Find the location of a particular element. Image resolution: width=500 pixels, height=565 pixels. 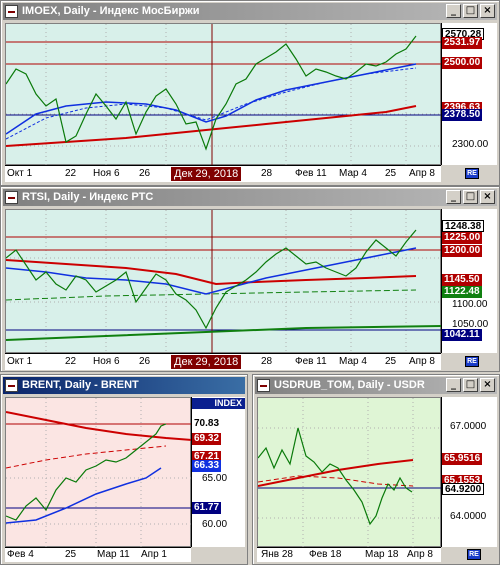

brent-chart-svg is located at coordinates (99, 473).